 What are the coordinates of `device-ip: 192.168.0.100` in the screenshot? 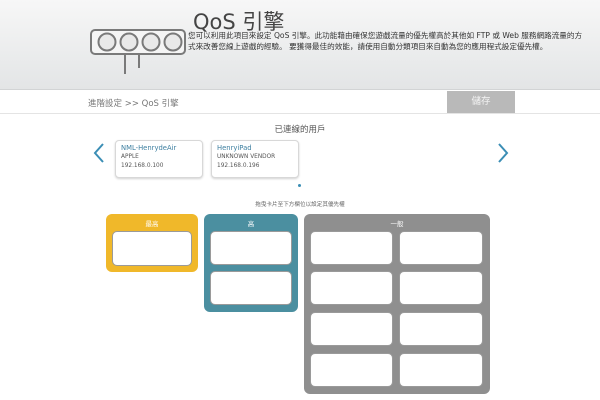 It's located at (142, 165).